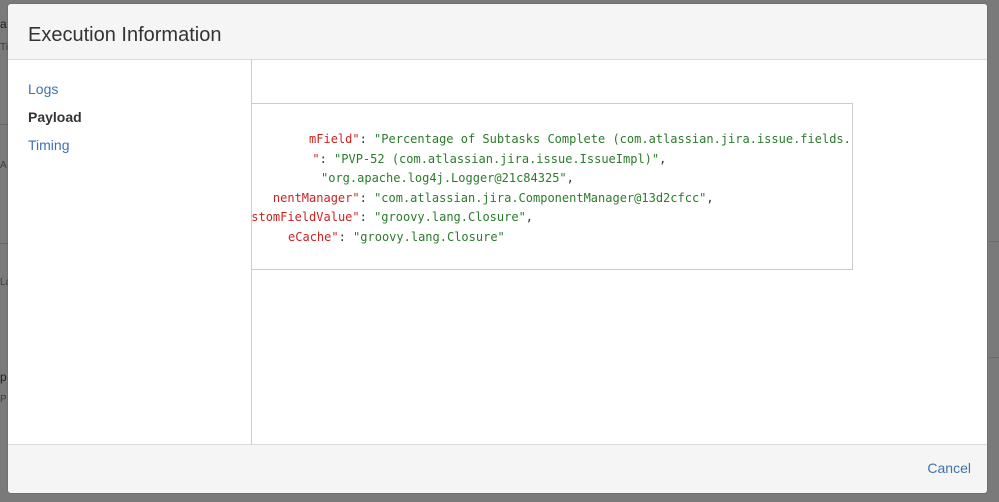 The image size is (999, 502). What do you see at coordinates (4, 47) in the screenshot?
I see `background-text: Ti` at bounding box center [4, 47].